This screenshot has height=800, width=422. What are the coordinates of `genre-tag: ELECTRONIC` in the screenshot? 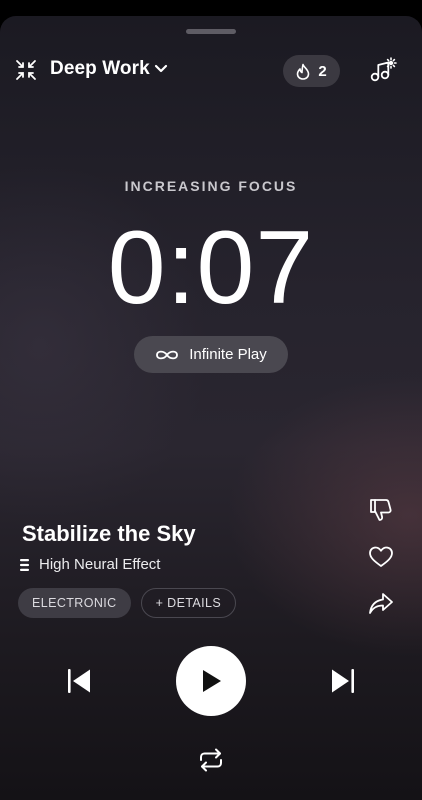 It's located at (74, 603).